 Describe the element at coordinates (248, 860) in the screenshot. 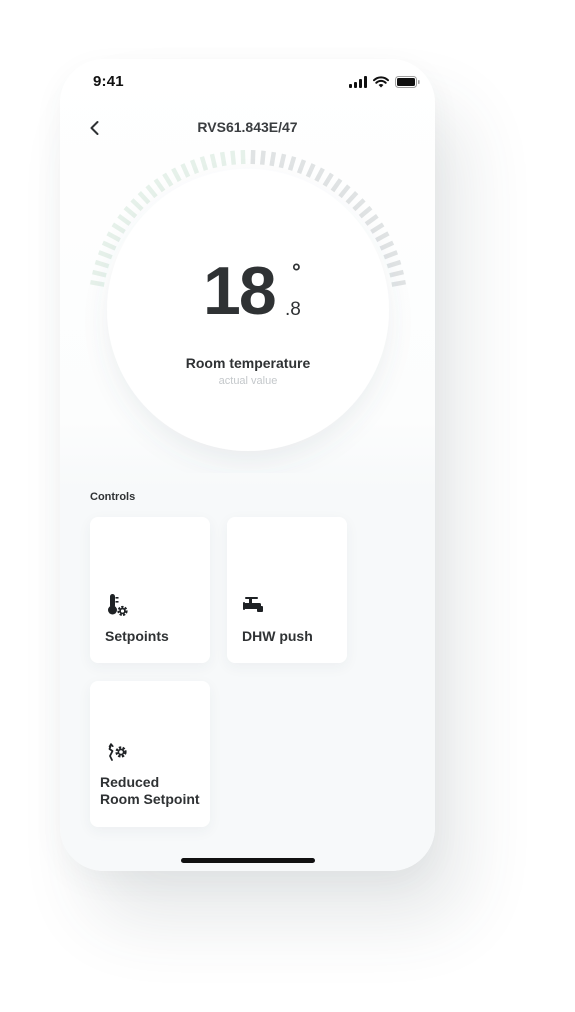

I see `home-indicator` at that location.